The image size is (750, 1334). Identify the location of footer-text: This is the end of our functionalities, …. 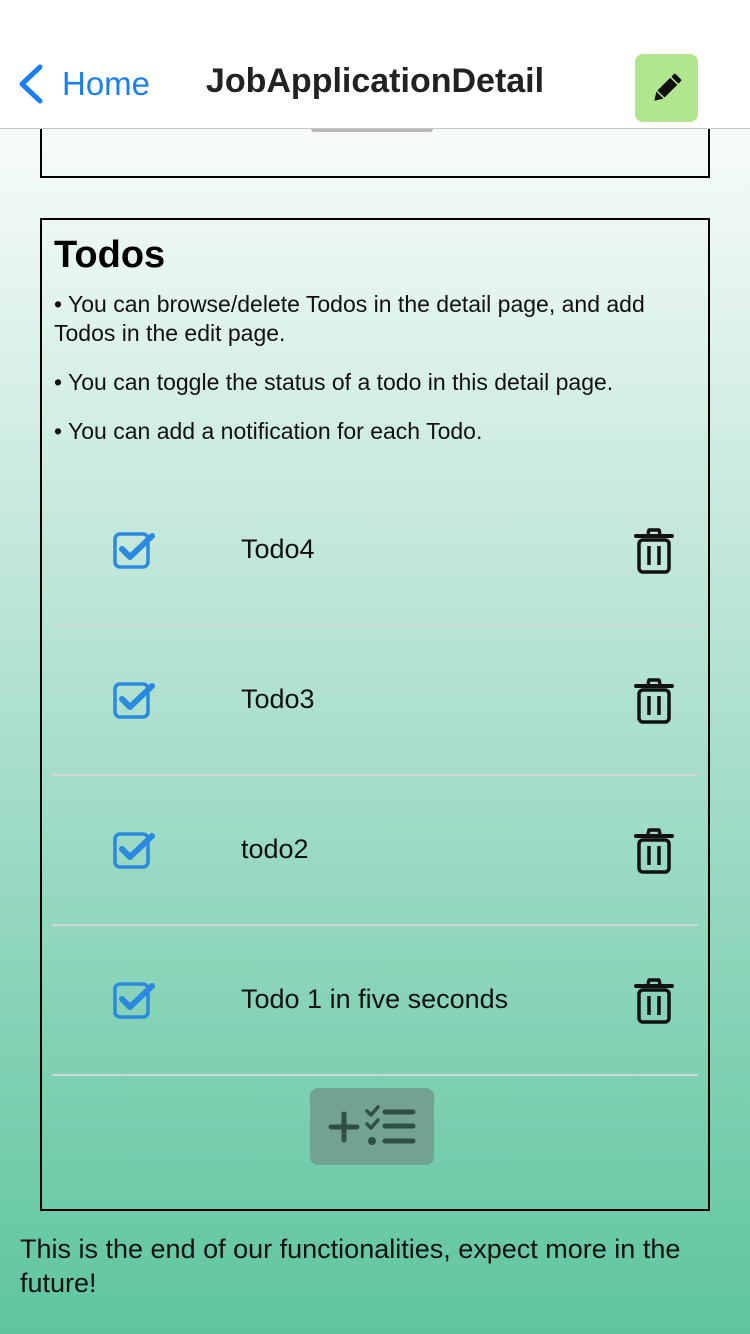
(350, 1266).